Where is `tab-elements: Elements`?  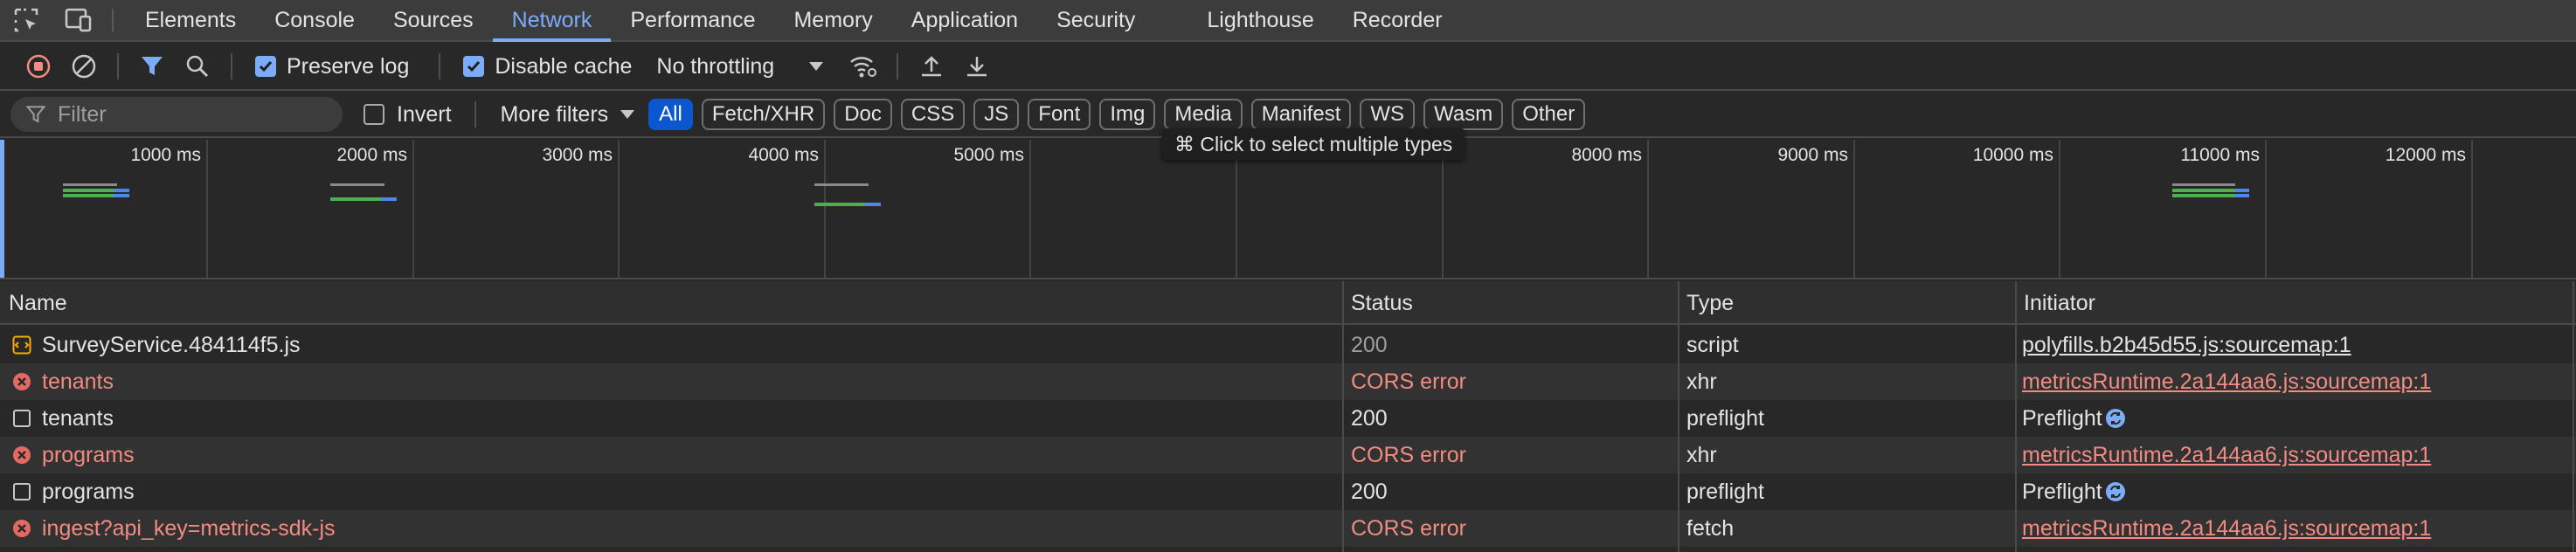 tab-elements: Elements is located at coordinates (190, 20).